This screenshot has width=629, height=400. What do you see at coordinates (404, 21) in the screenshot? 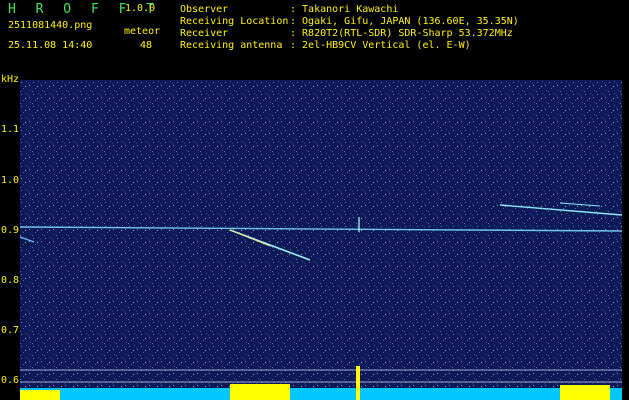
I see `location-value: : Ogaki, Gifu, JAPAN (136.60E, 35.35N)` at bounding box center [404, 21].